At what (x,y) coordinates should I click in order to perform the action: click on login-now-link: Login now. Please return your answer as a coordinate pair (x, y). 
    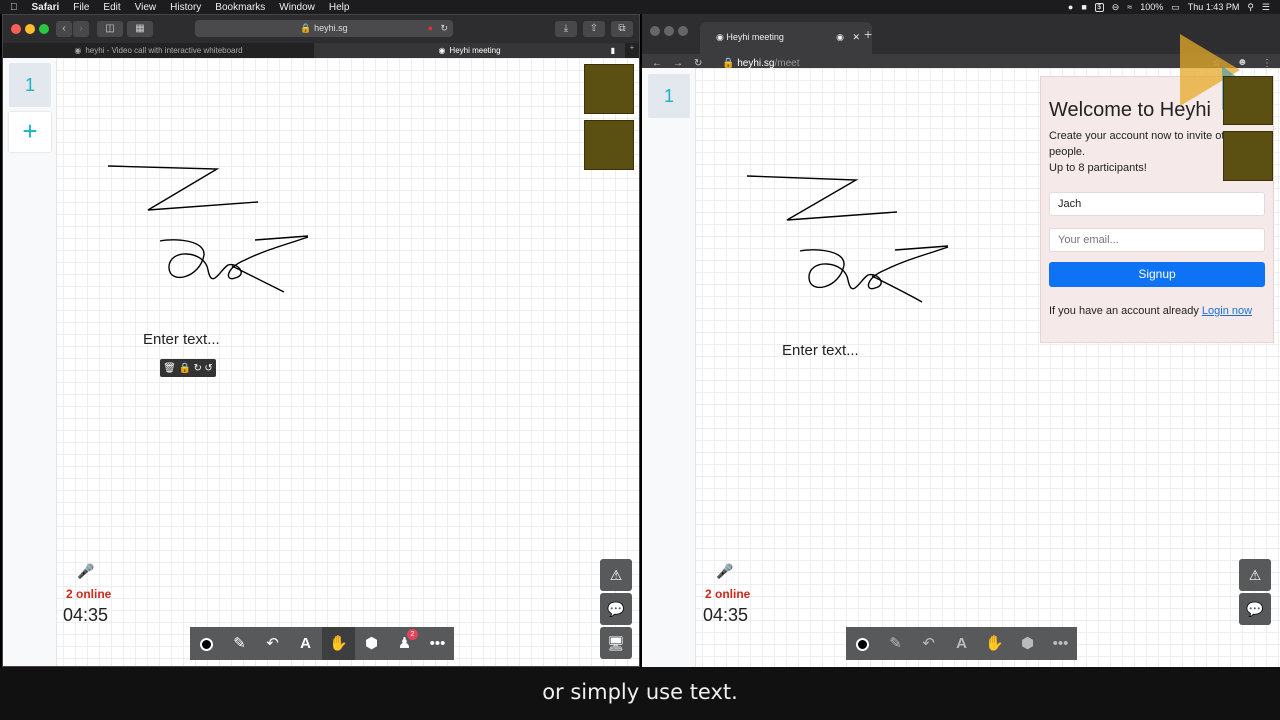
    Looking at the image, I should click on (1227, 311).